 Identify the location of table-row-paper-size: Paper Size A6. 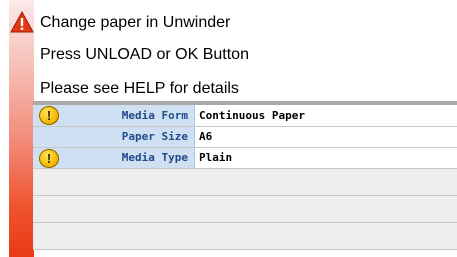
(245, 137).